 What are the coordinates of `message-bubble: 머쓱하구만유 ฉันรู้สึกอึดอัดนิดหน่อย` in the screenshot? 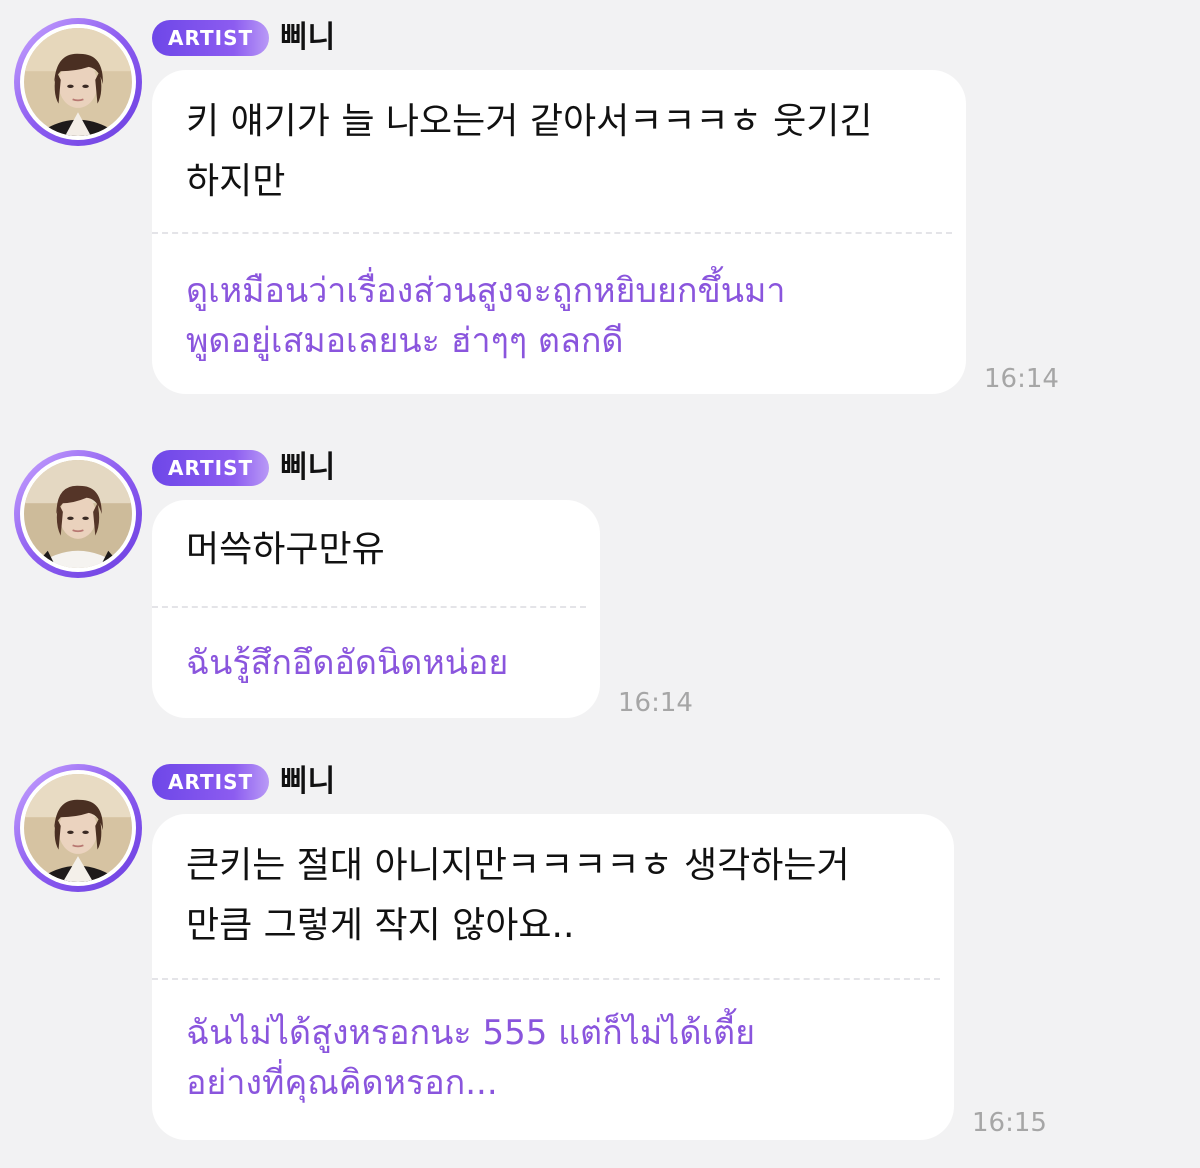 It's located at (376, 609).